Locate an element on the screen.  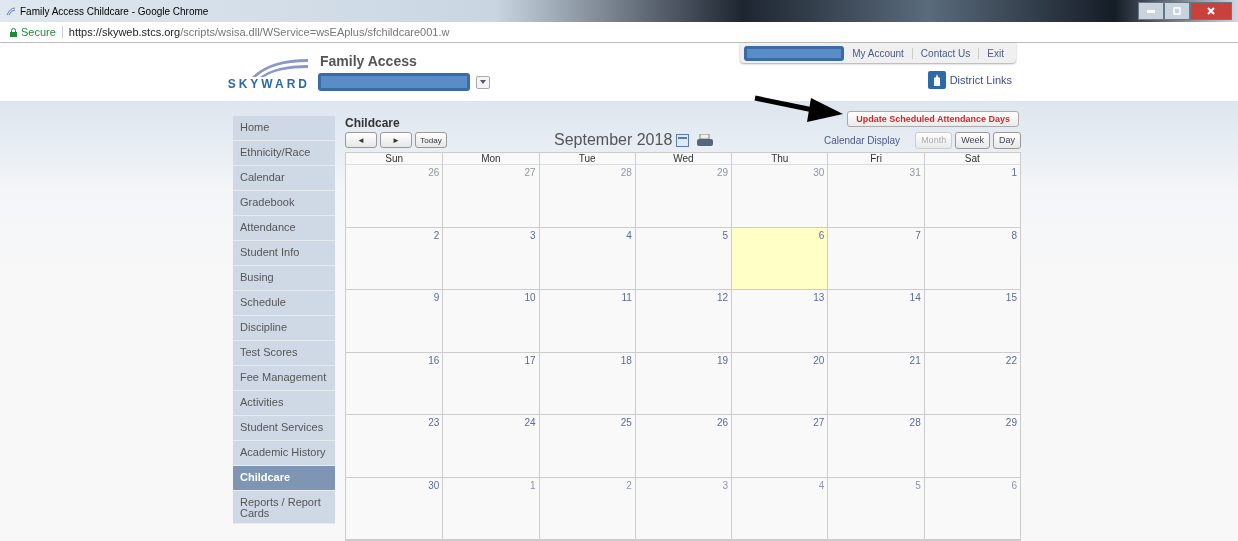
sidebar-item: Childcare is located at coordinates (284, 478).